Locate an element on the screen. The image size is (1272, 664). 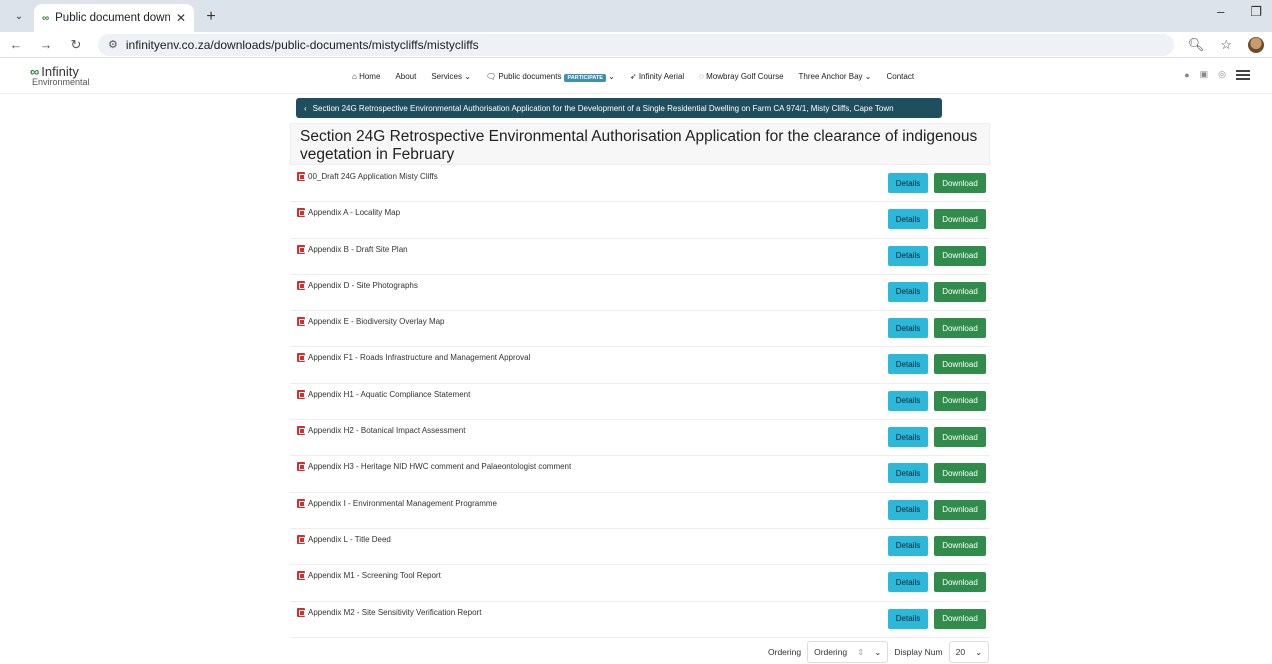
document-title: Appendix E - Biodiversity Overlay Map is located at coordinates (376, 322).